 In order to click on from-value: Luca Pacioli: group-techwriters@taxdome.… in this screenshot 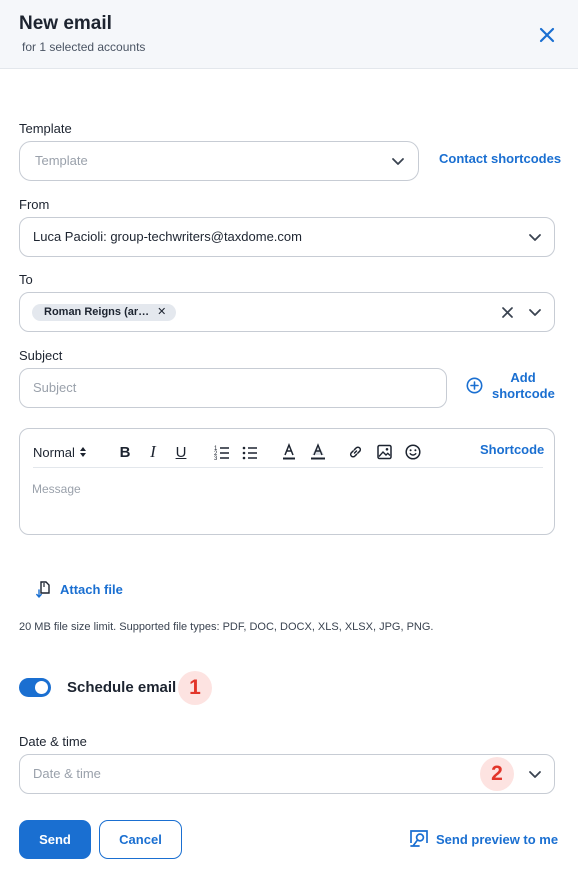, I will do `click(167, 236)`.